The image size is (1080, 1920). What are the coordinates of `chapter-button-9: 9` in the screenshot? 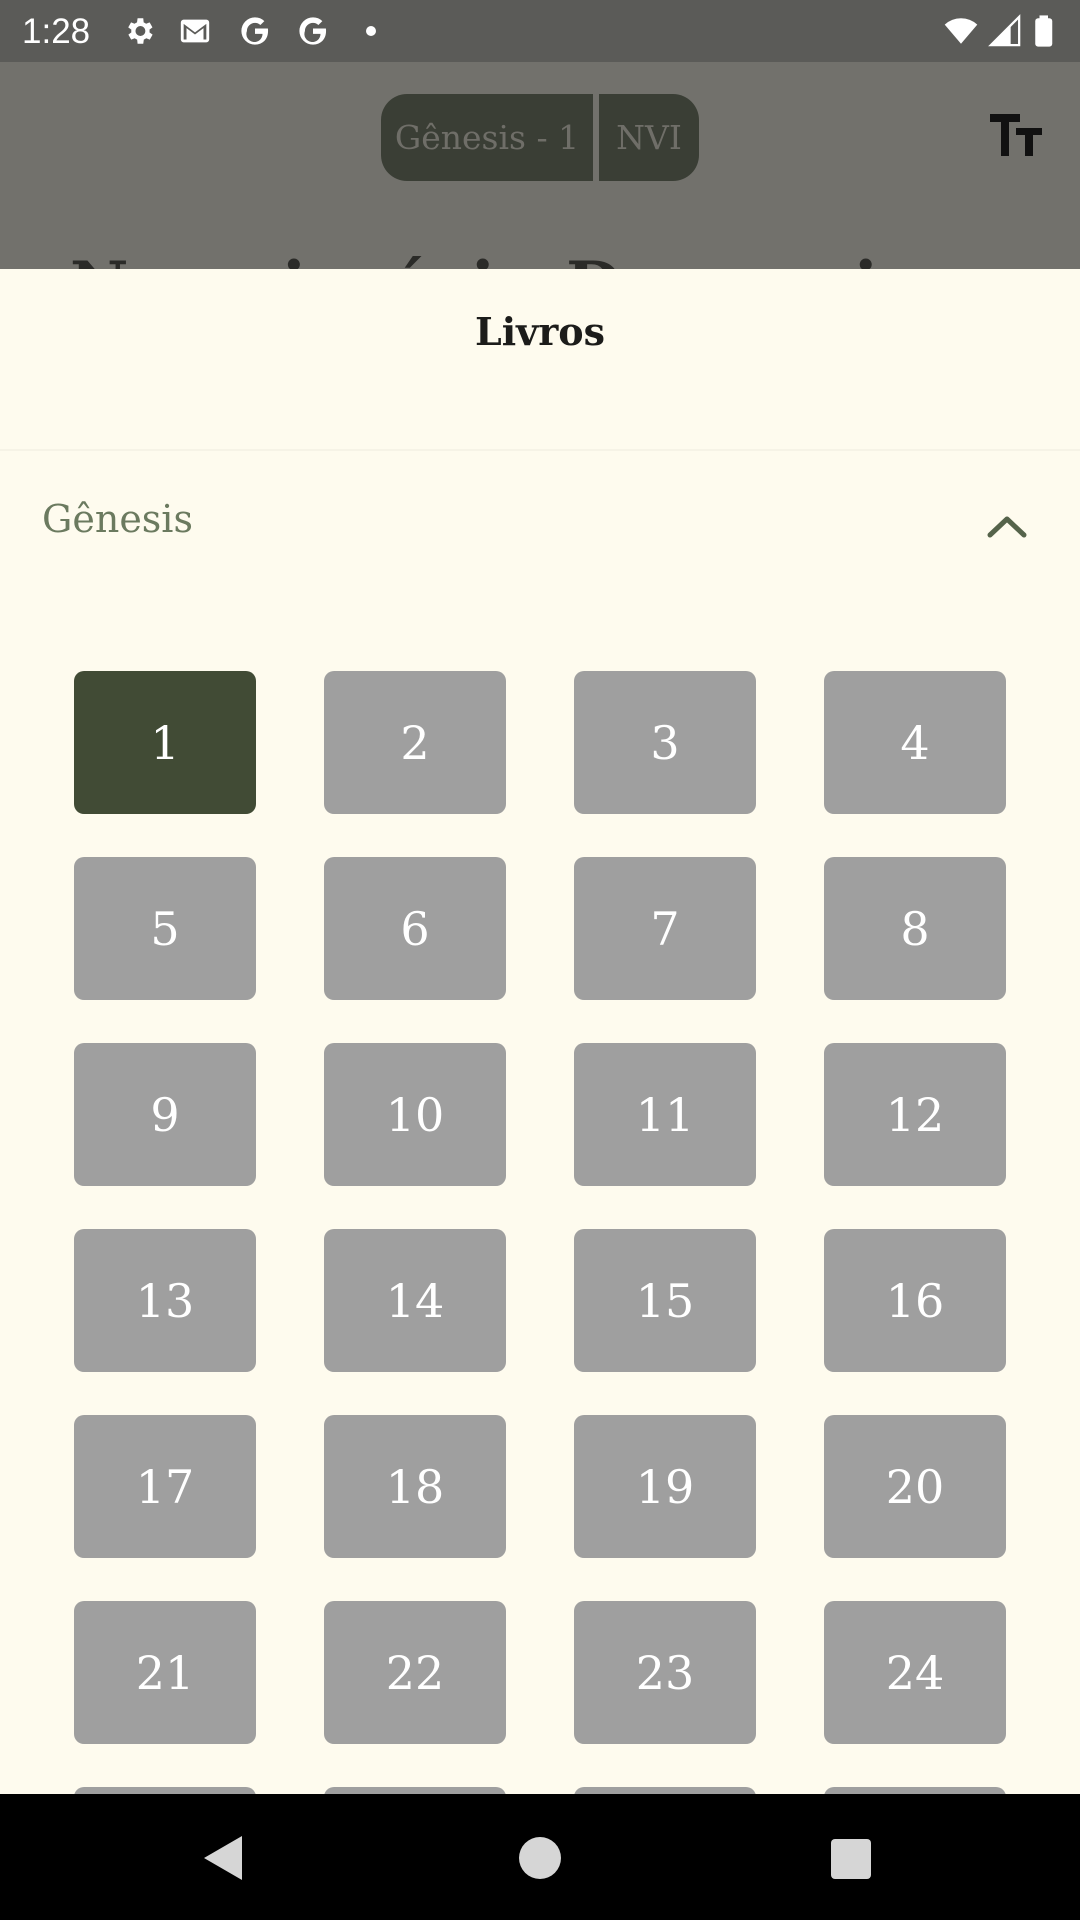 It's located at (165, 1114).